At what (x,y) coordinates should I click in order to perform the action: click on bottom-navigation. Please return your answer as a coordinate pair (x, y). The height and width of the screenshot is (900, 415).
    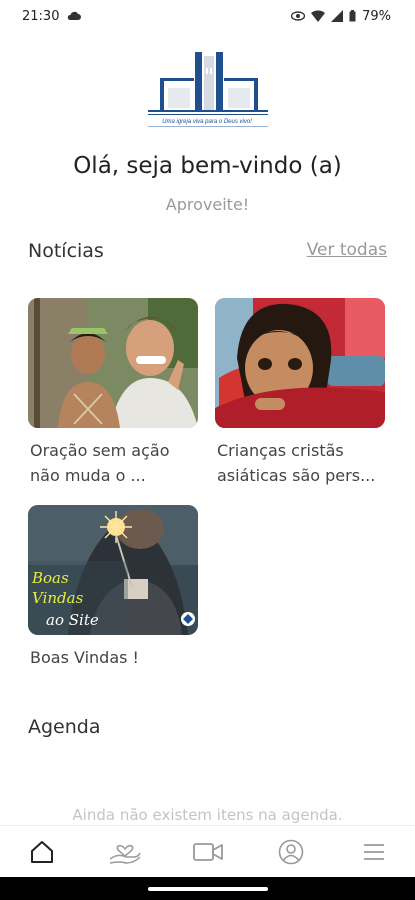
    Looking at the image, I should click on (207, 851).